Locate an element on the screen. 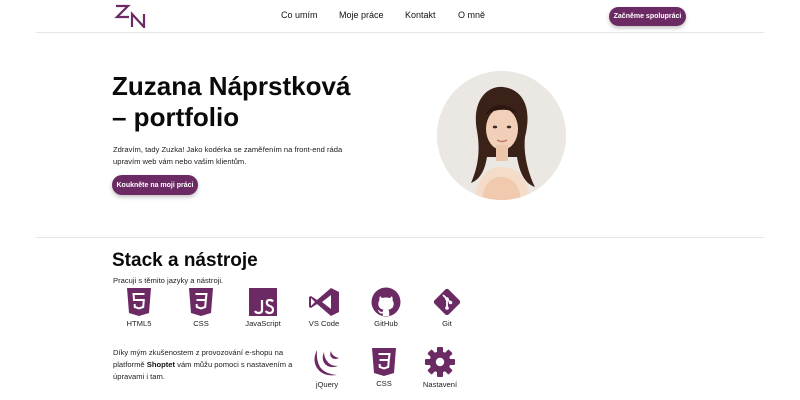 The width and height of the screenshot is (800, 400). tool-css: CSS is located at coordinates (201, 307).